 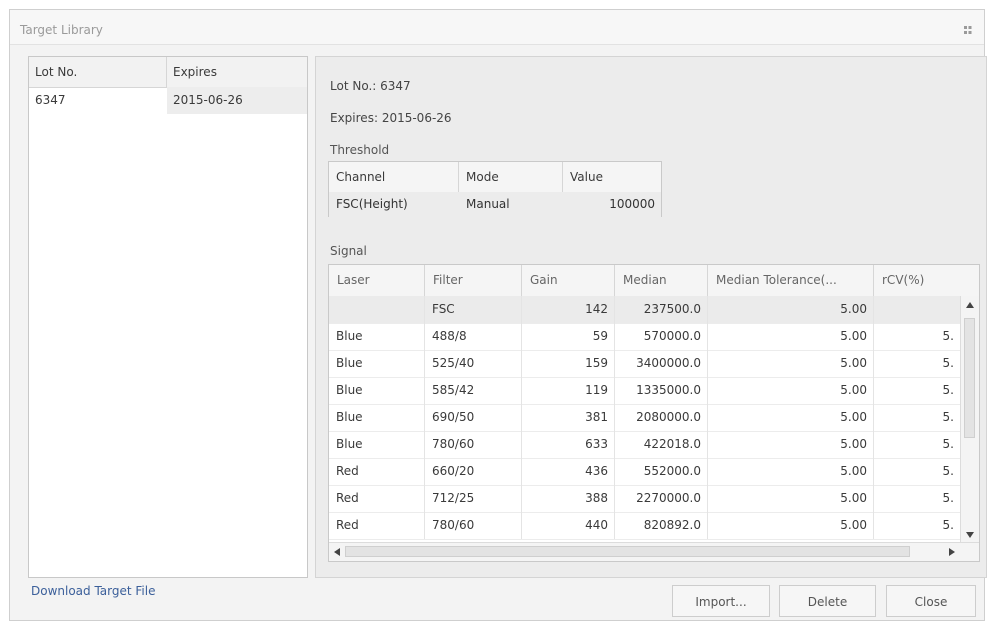 What do you see at coordinates (970, 535) in the screenshot?
I see `scroll-down-arrow-icon` at bounding box center [970, 535].